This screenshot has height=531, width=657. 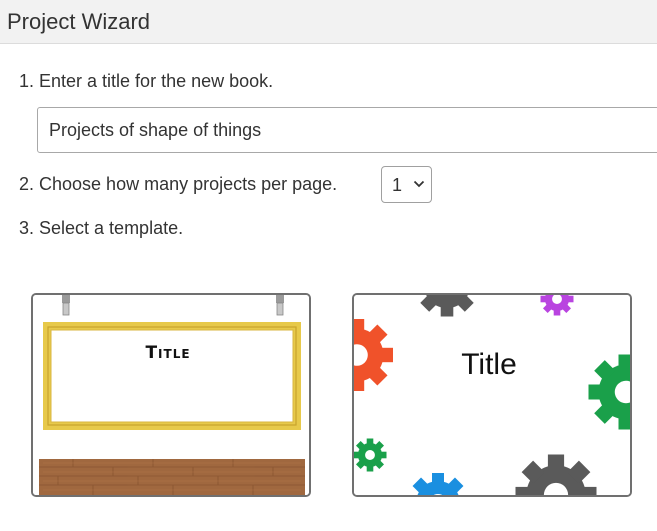 What do you see at coordinates (101, 228) in the screenshot?
I see `step-3-label: 3. Select a template.` at bounding box center [101, 228].